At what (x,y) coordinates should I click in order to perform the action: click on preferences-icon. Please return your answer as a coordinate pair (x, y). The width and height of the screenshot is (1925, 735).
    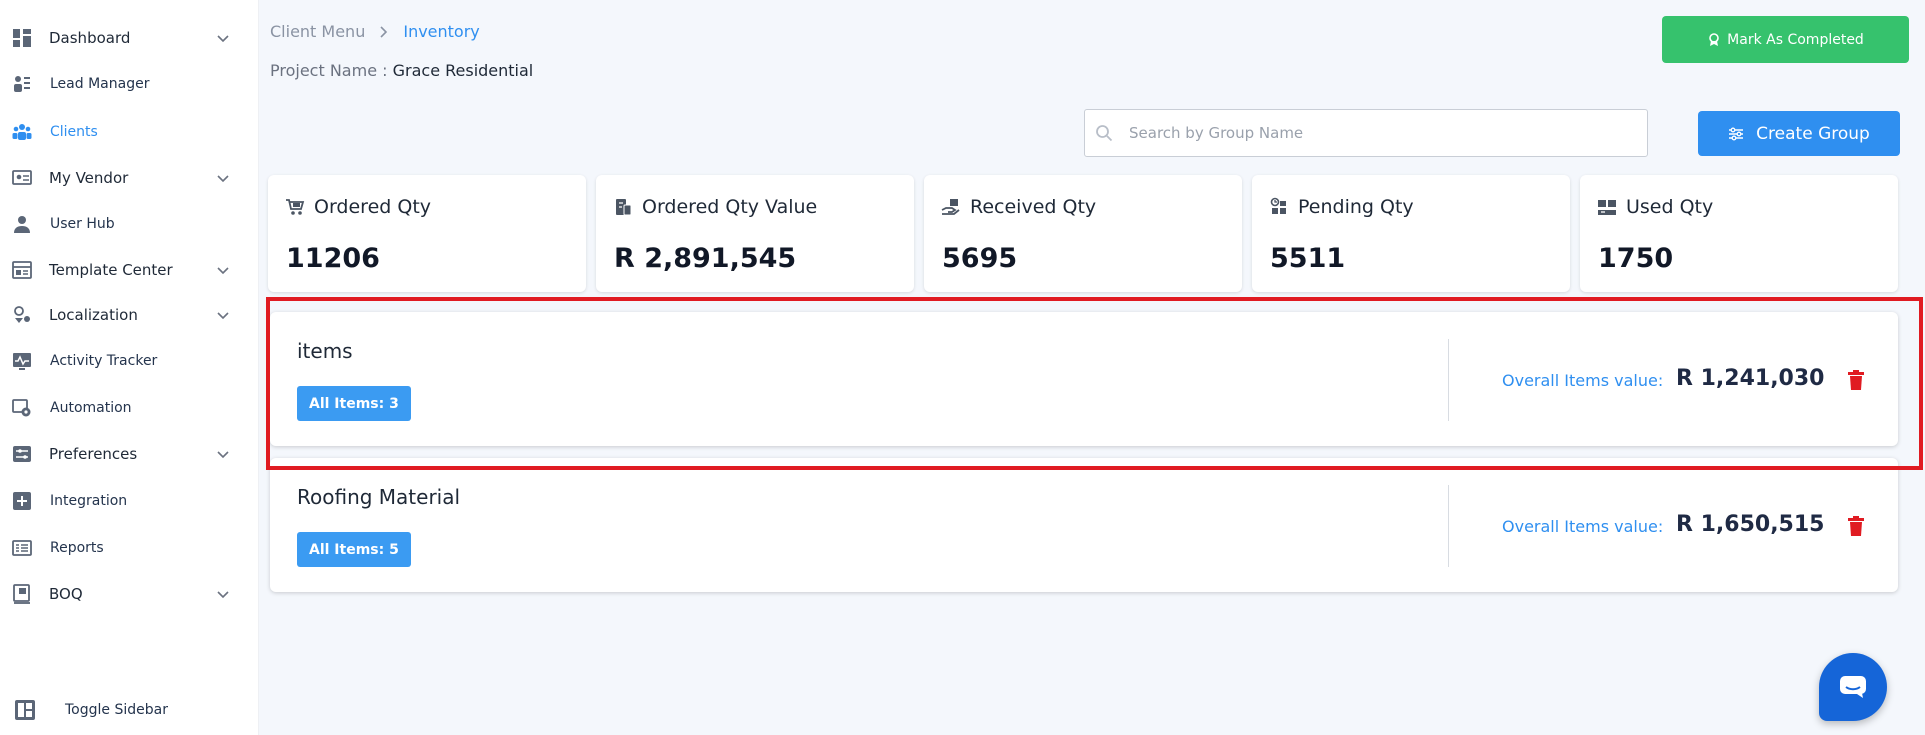
    Looking at the image, I should click on (22, 454).